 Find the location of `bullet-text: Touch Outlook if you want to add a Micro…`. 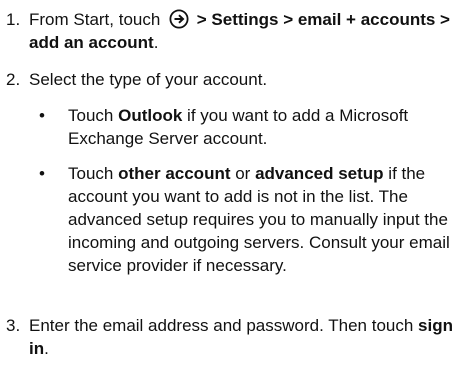

bullet-text: Touch Outlook if you want to add a Micro… is located at coordinates (267, 127).